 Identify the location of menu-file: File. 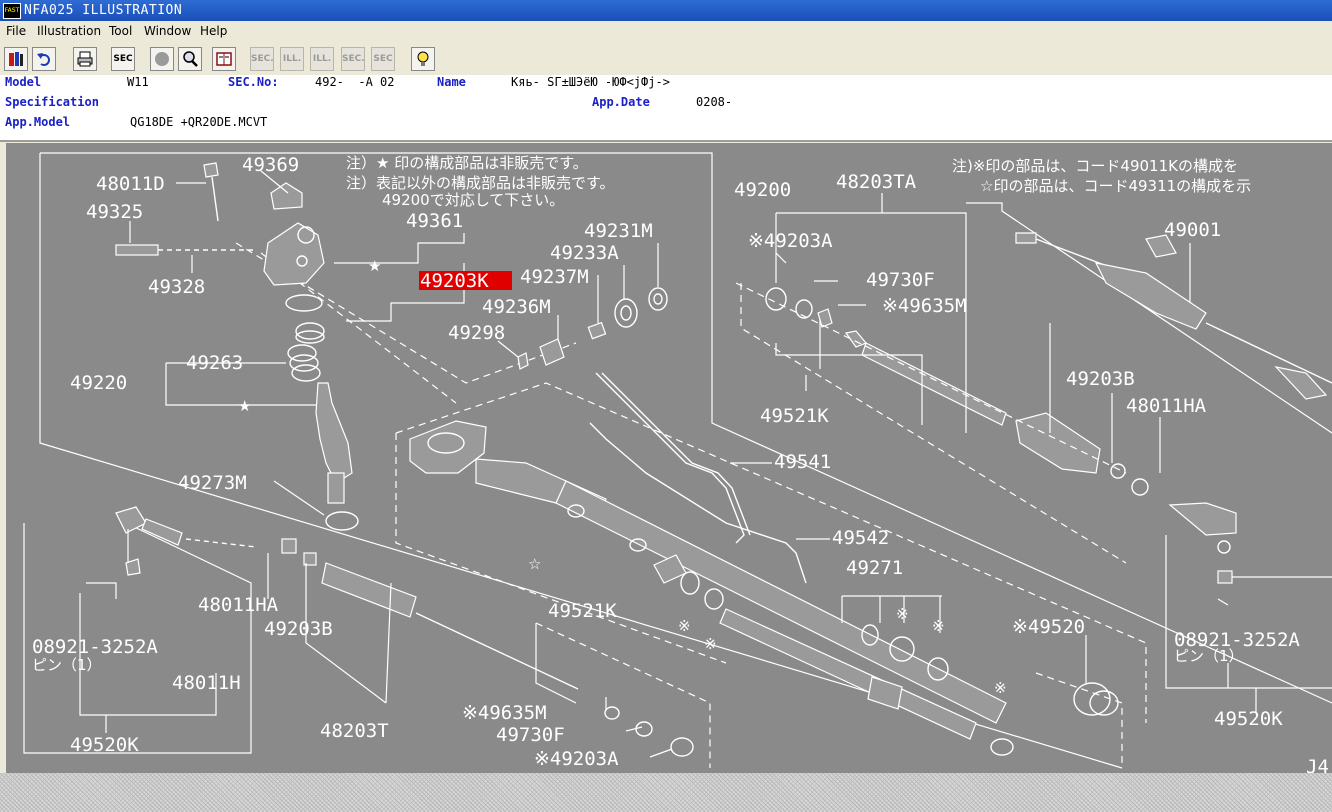
(16, 31).